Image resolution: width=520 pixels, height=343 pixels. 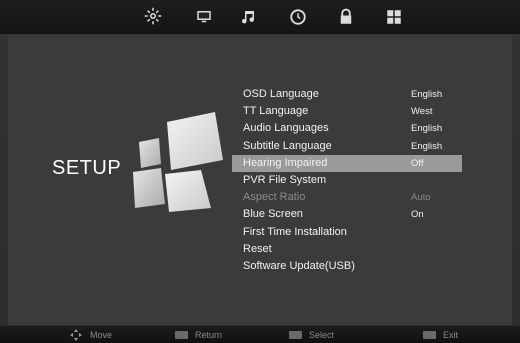 What do you see at coordinates (260, 334) in the screenshot?
I see `bottom-hint-bar: Move Return Select Exit` at bounding box center [260, 334].